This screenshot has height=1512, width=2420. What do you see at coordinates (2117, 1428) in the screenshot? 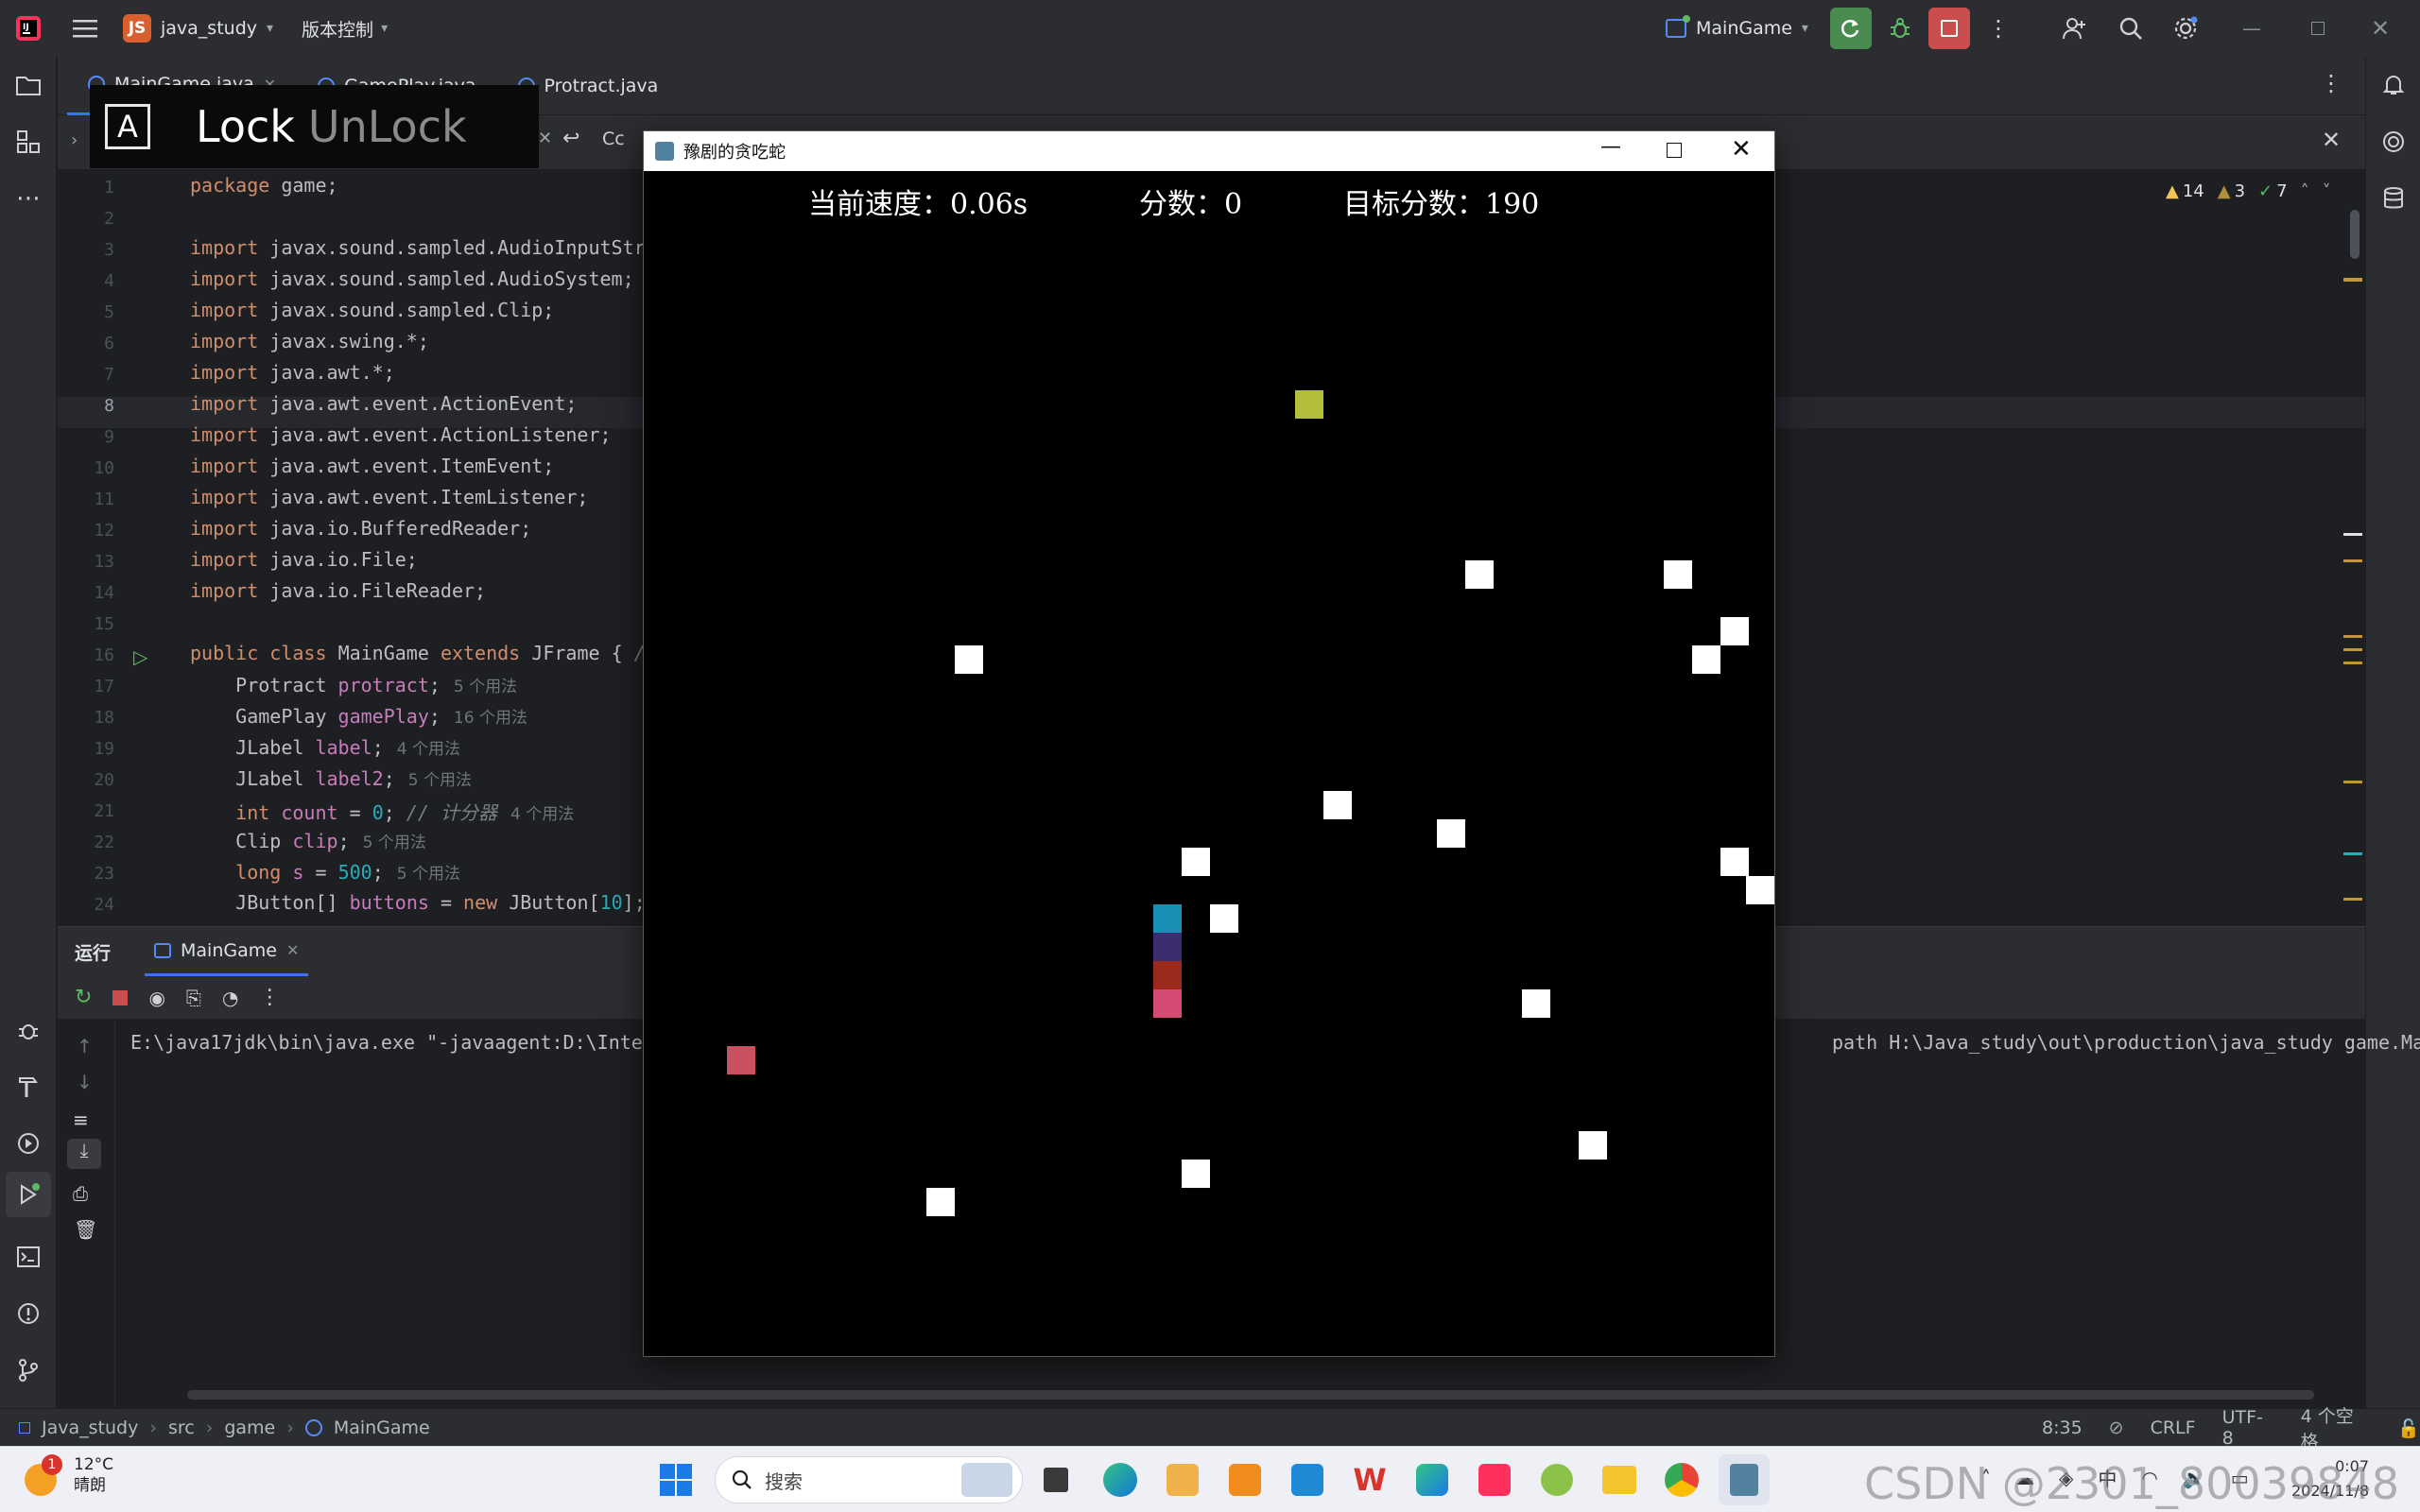
I see `no-vcs-icon: ⊘` at bounding box center [2117, 1428].